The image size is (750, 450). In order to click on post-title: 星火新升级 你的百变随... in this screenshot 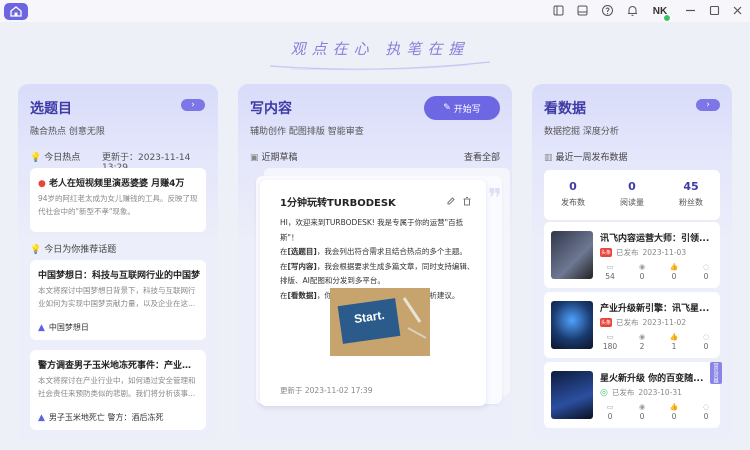, I will do `click(652, 379)`.